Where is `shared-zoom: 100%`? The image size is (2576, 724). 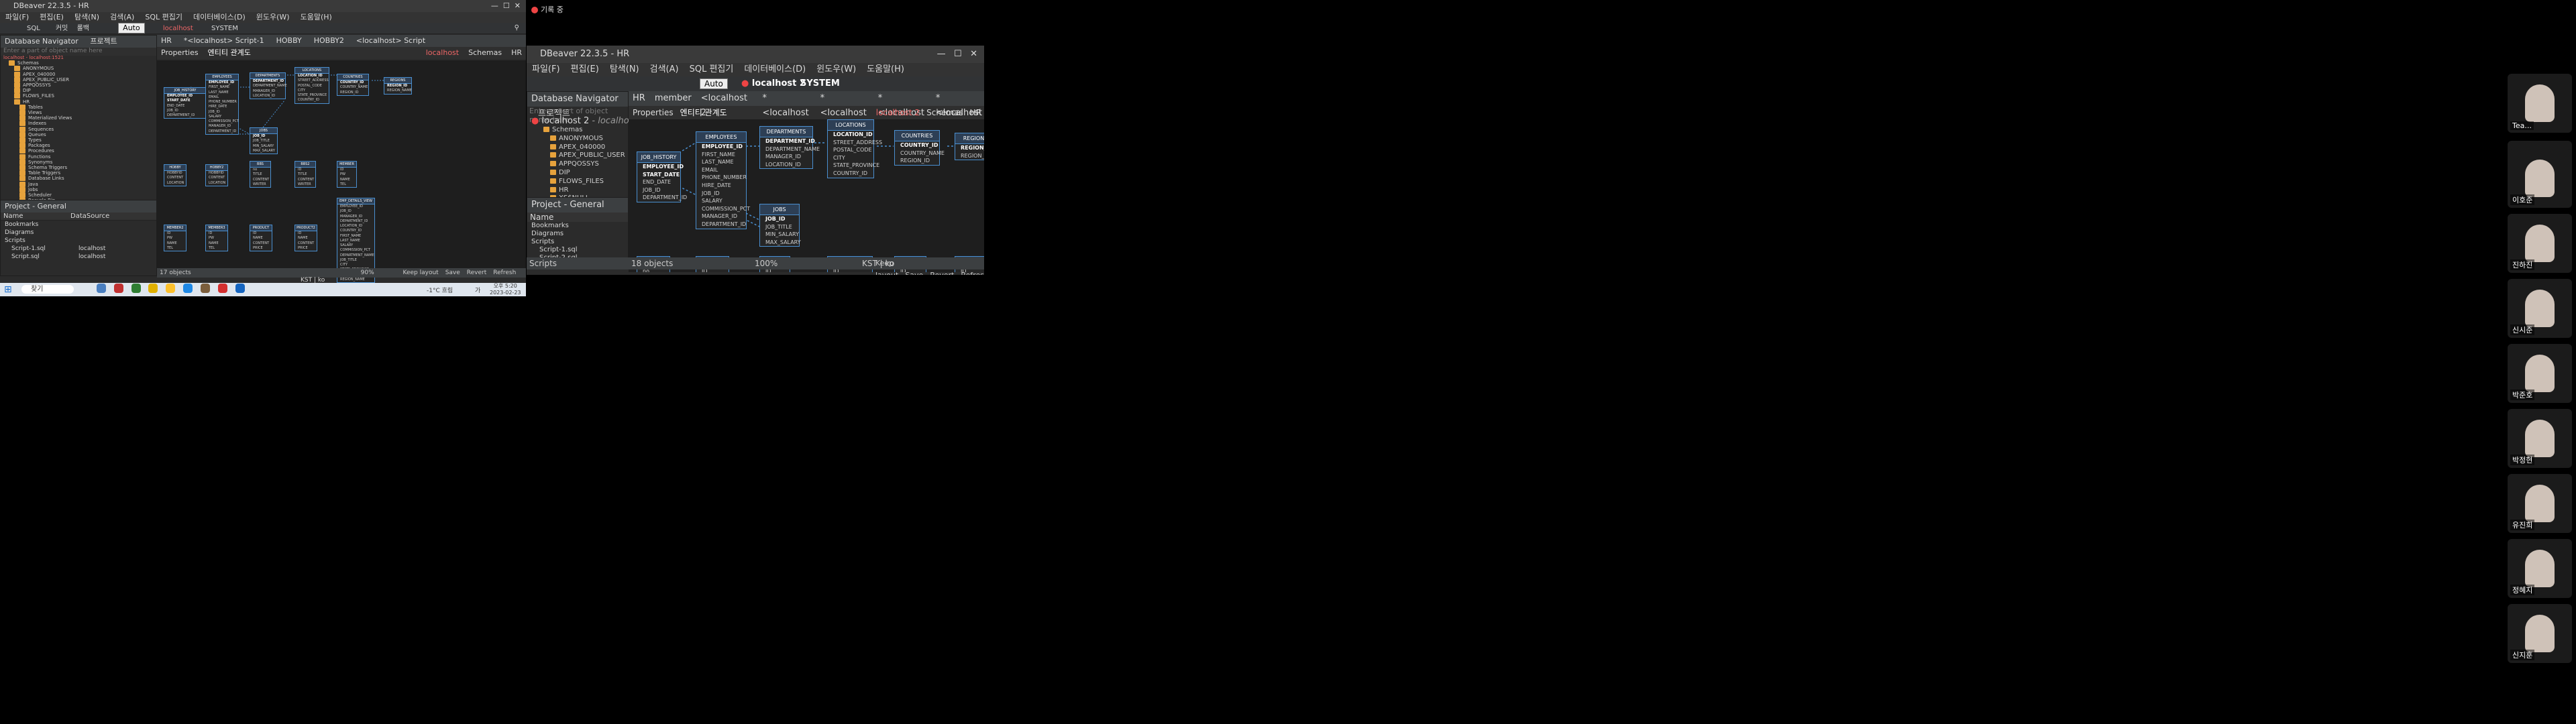
shared-zoom: 100% is located at coordinates (766, 263).